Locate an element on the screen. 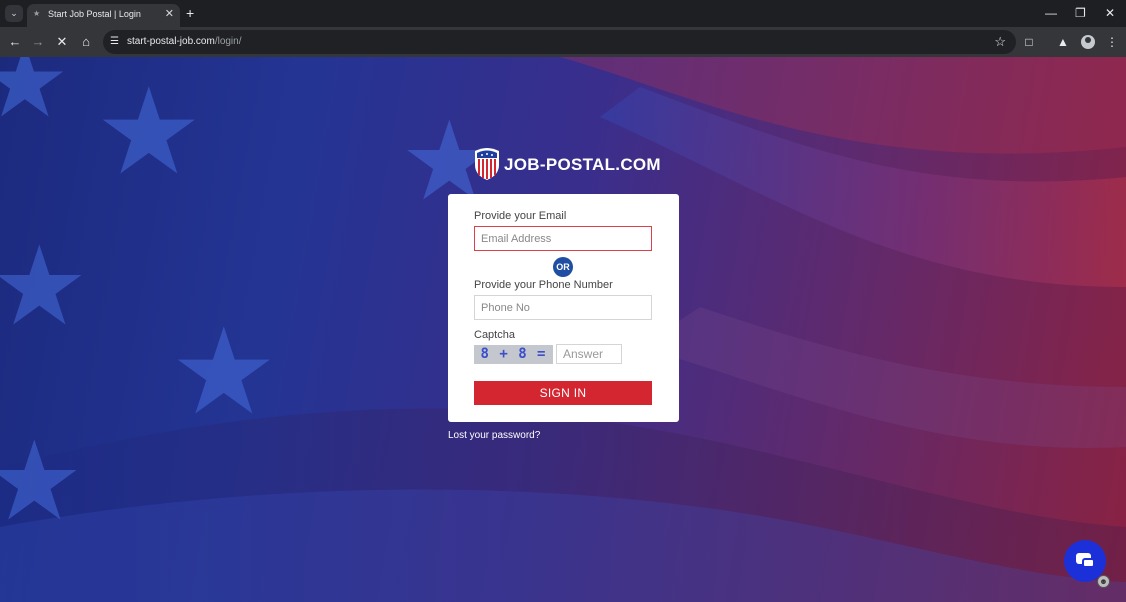  captcha-question: 8 + 8 = is located at coordinates (513, 354).